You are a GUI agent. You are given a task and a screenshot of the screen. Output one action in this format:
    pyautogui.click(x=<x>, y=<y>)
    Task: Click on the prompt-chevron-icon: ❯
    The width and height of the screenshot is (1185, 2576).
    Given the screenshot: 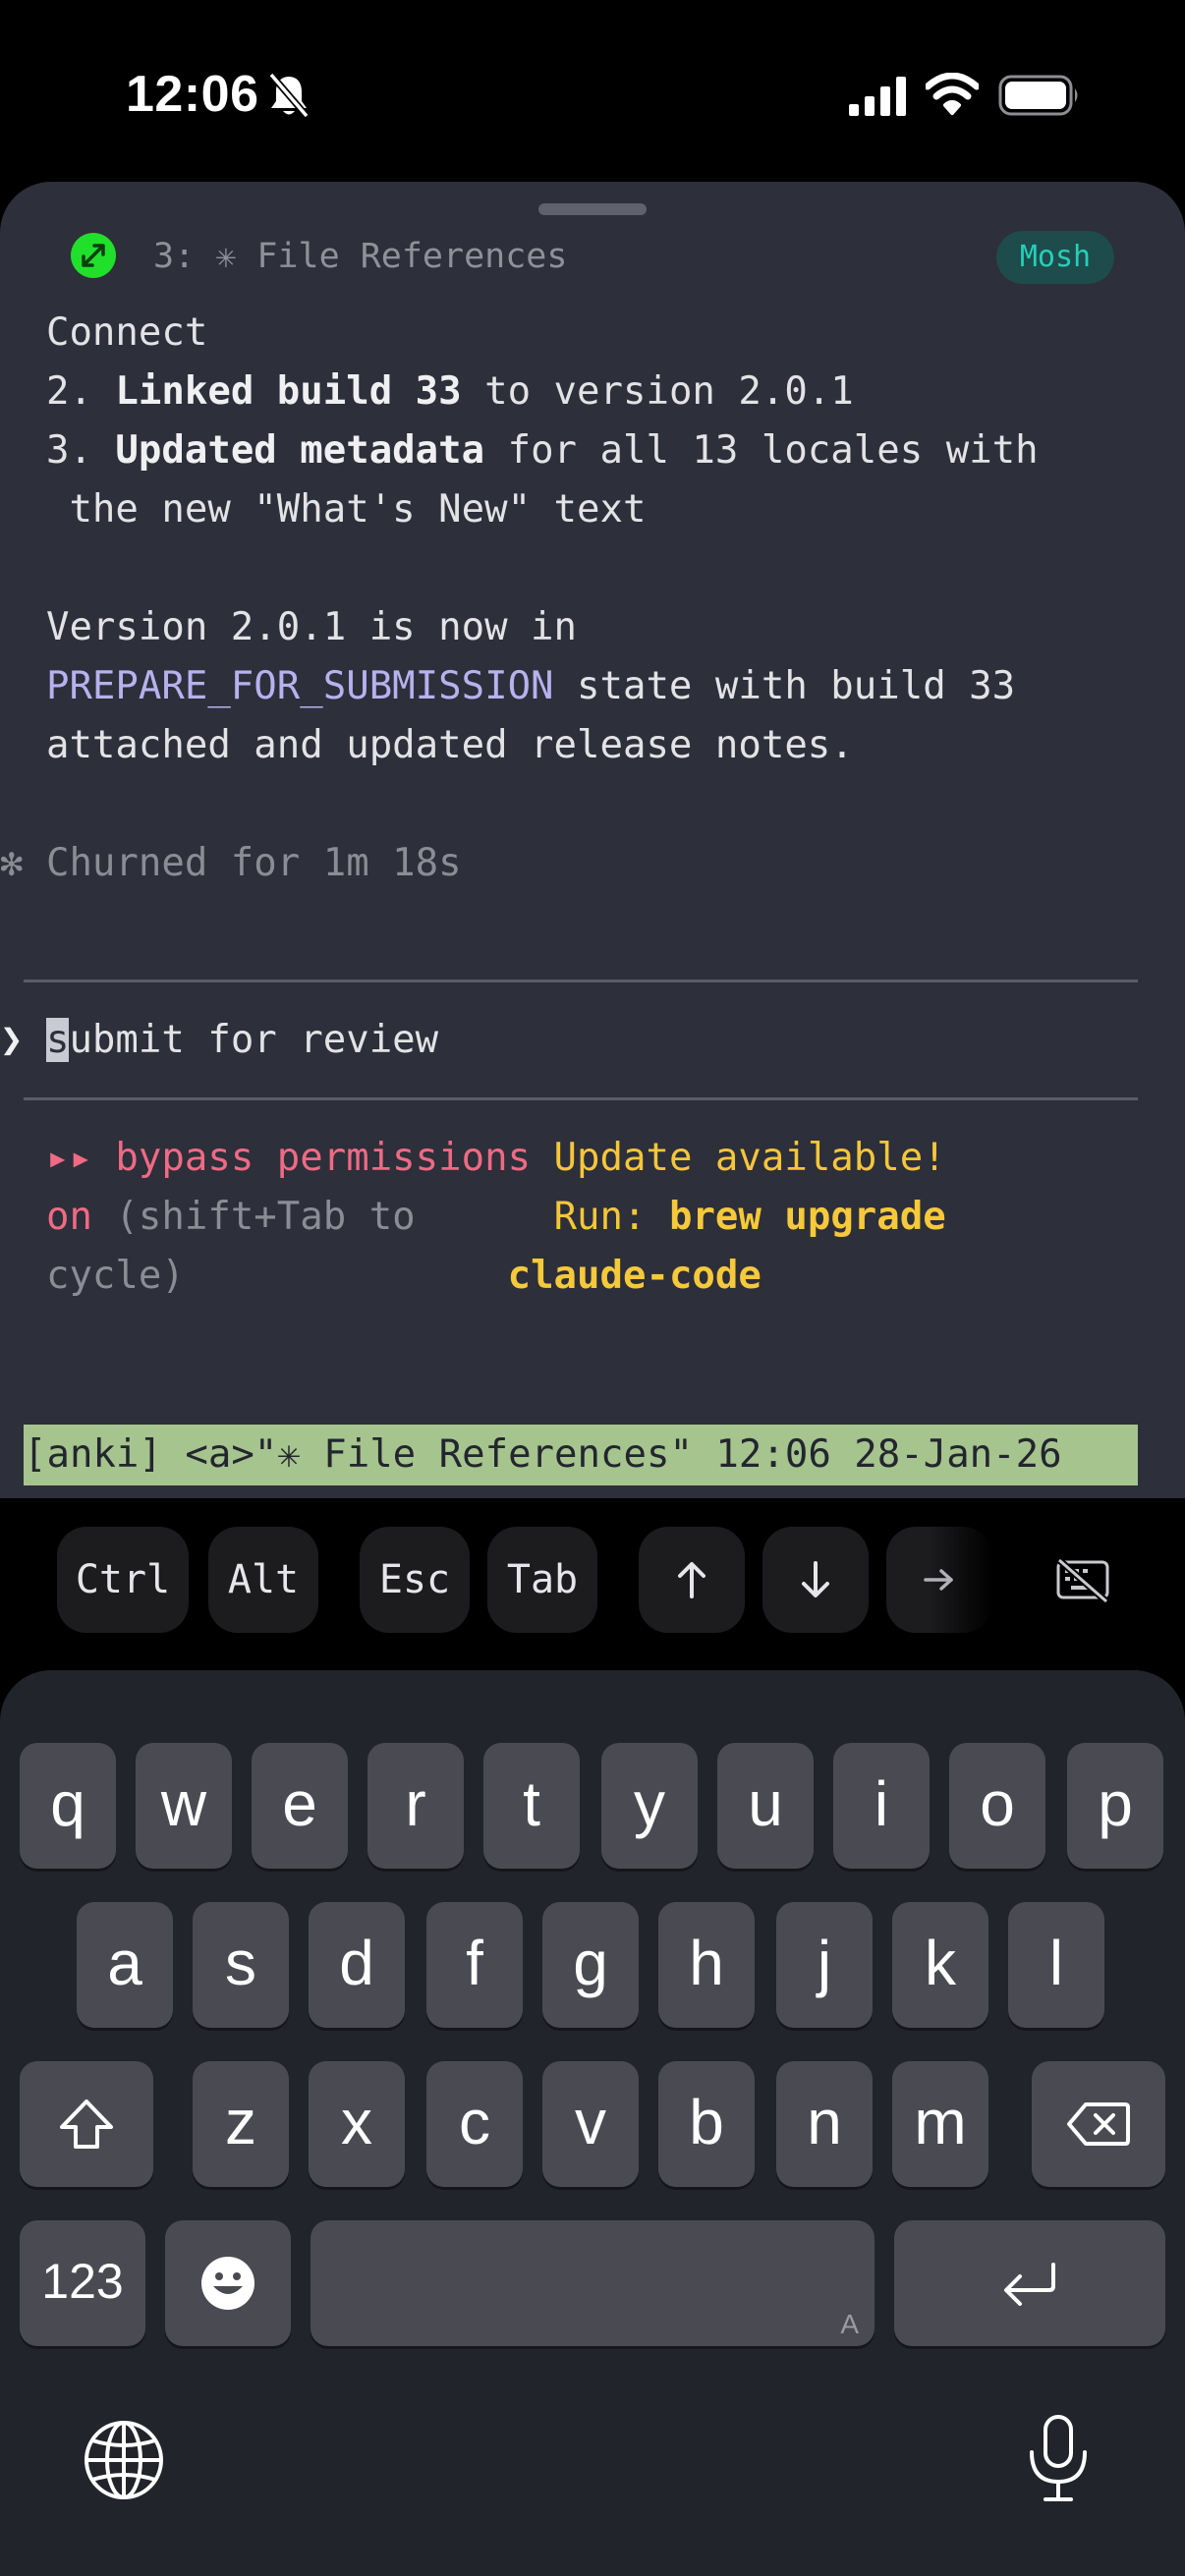 What is the action you would take?
    pyautogui.click(x=12, y=1040)
    